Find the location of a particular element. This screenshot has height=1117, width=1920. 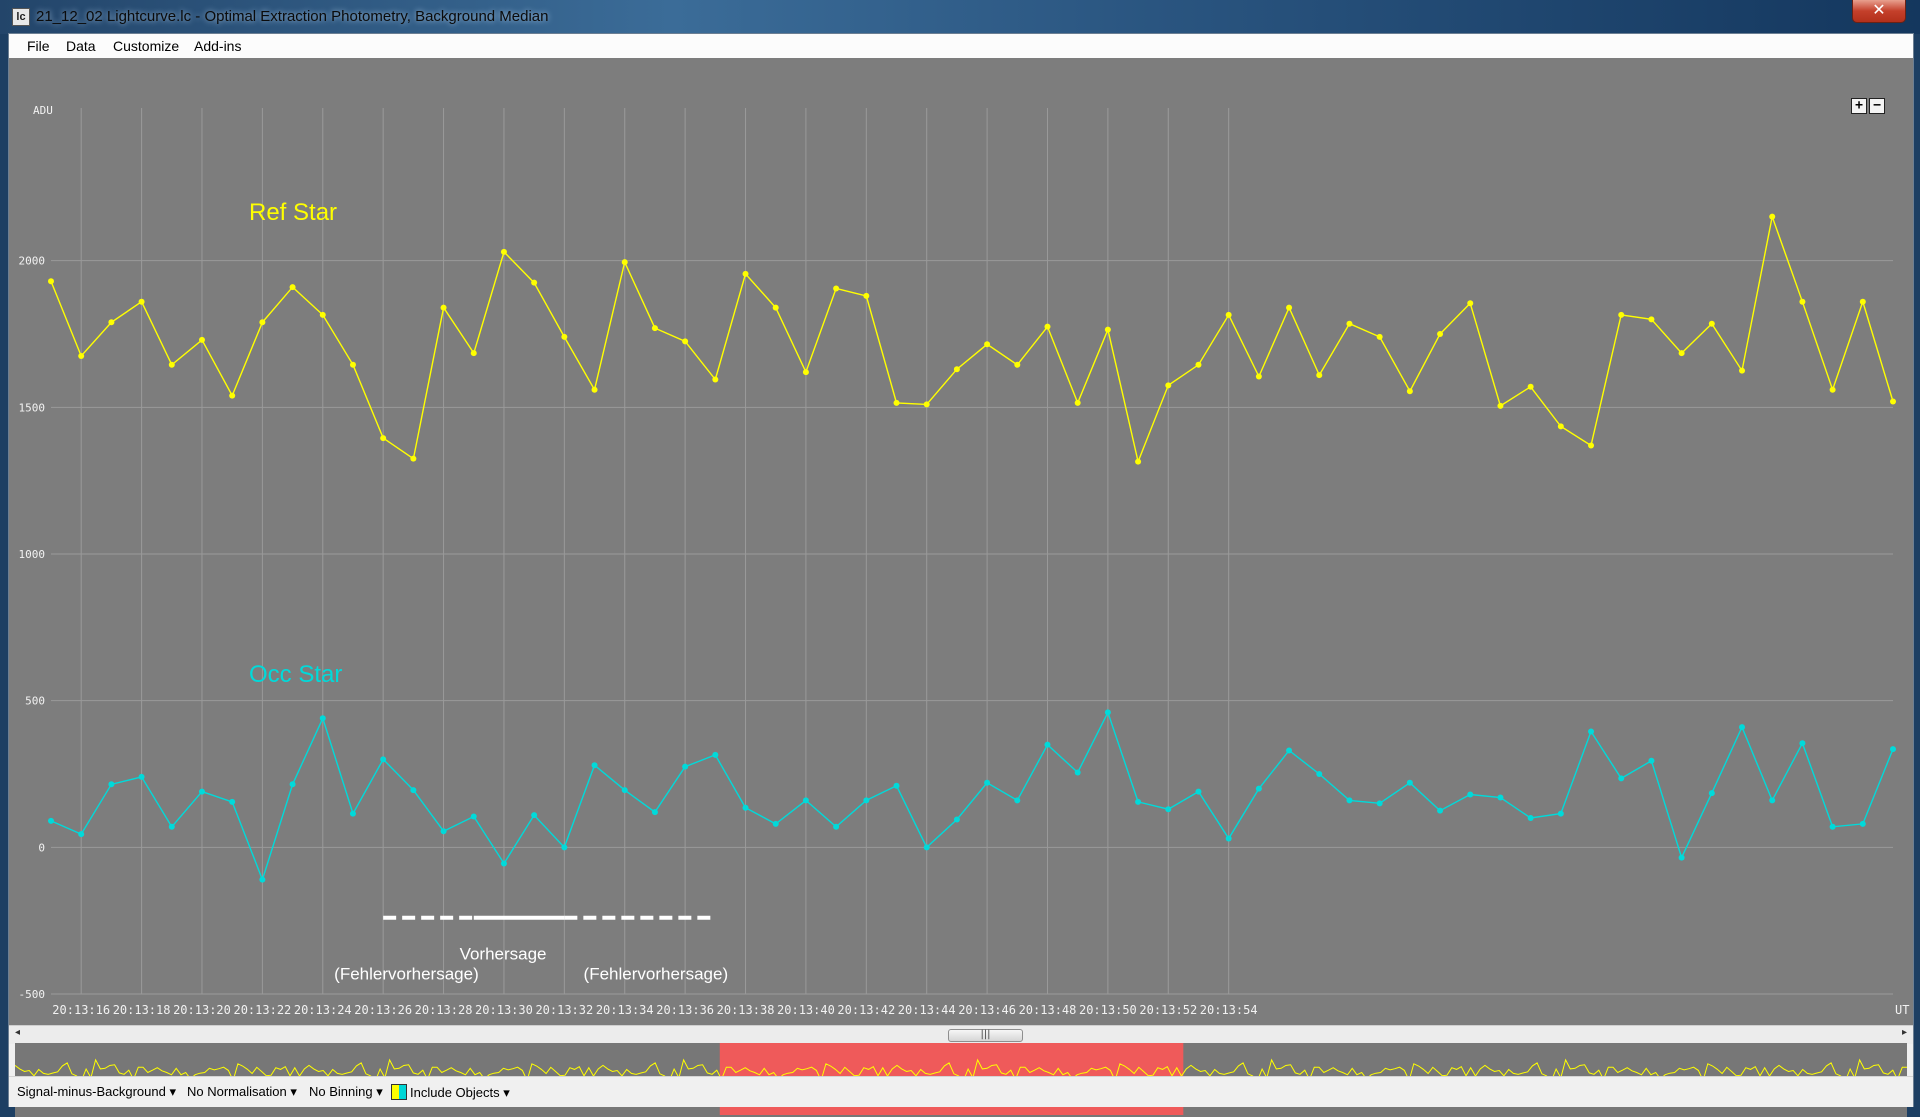

zoom-out-button: − is located at coordinates (1877, 106).